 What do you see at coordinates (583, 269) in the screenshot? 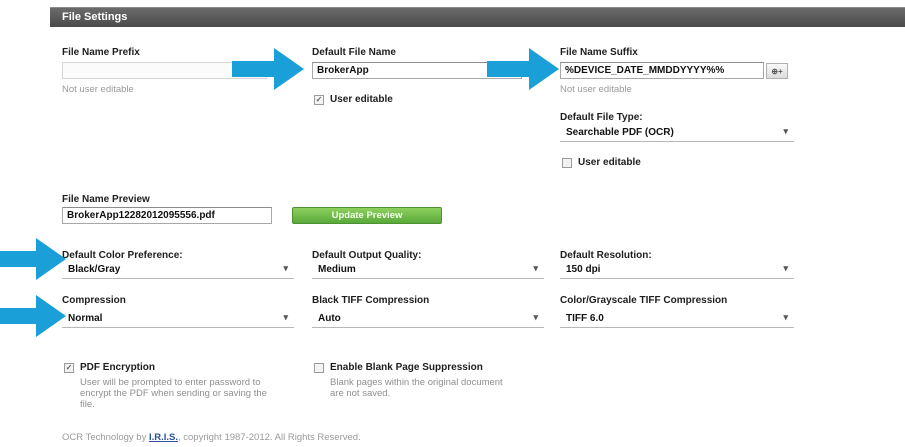
I see `resolution-value: 150 dpi` at bounding box center [583, 269].